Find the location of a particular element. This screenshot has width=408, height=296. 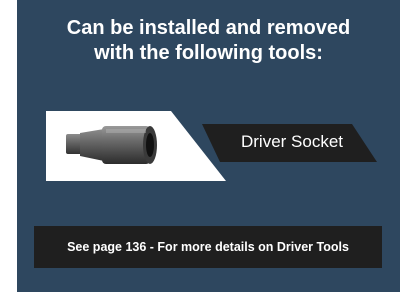

tool-name-label: Driver Socket is located at coordinates (292, 141).